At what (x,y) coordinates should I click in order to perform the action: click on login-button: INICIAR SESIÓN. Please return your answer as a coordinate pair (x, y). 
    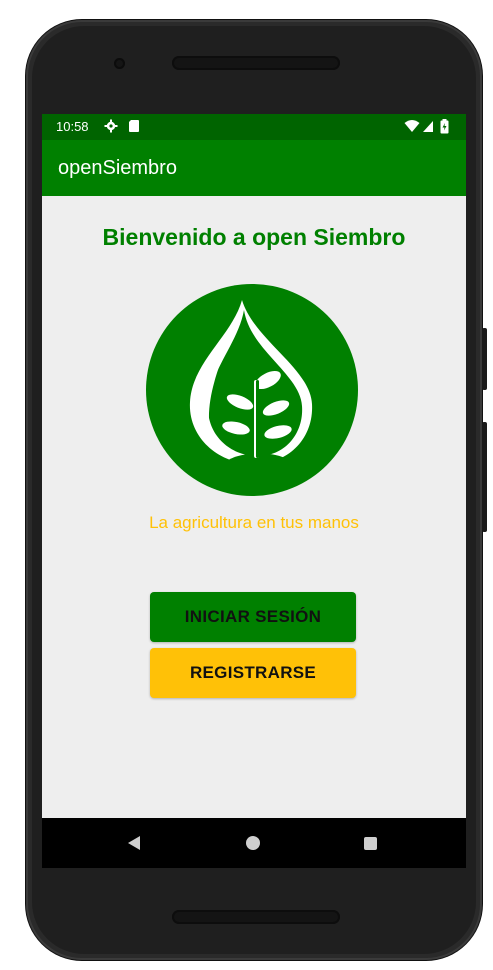
    Looking at the image, I should click on (253, 617).